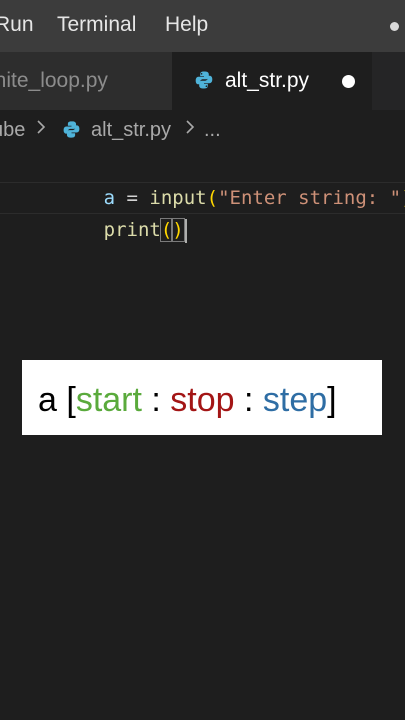 The image size is (405, 720). What do you see at coordinates (132, 230) in the screenshot?
I see `code-token: print` at bounding box center [132, 230].